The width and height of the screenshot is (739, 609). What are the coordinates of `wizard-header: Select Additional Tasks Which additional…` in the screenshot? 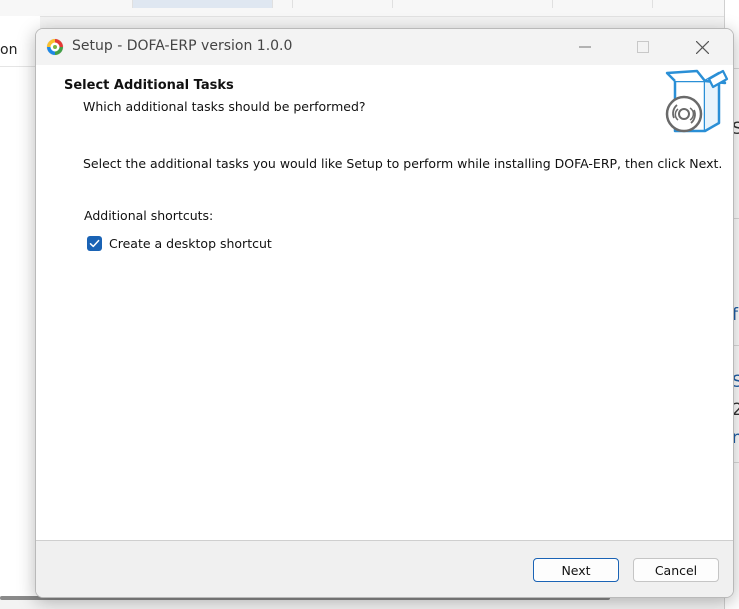 It's located at (384, 99).